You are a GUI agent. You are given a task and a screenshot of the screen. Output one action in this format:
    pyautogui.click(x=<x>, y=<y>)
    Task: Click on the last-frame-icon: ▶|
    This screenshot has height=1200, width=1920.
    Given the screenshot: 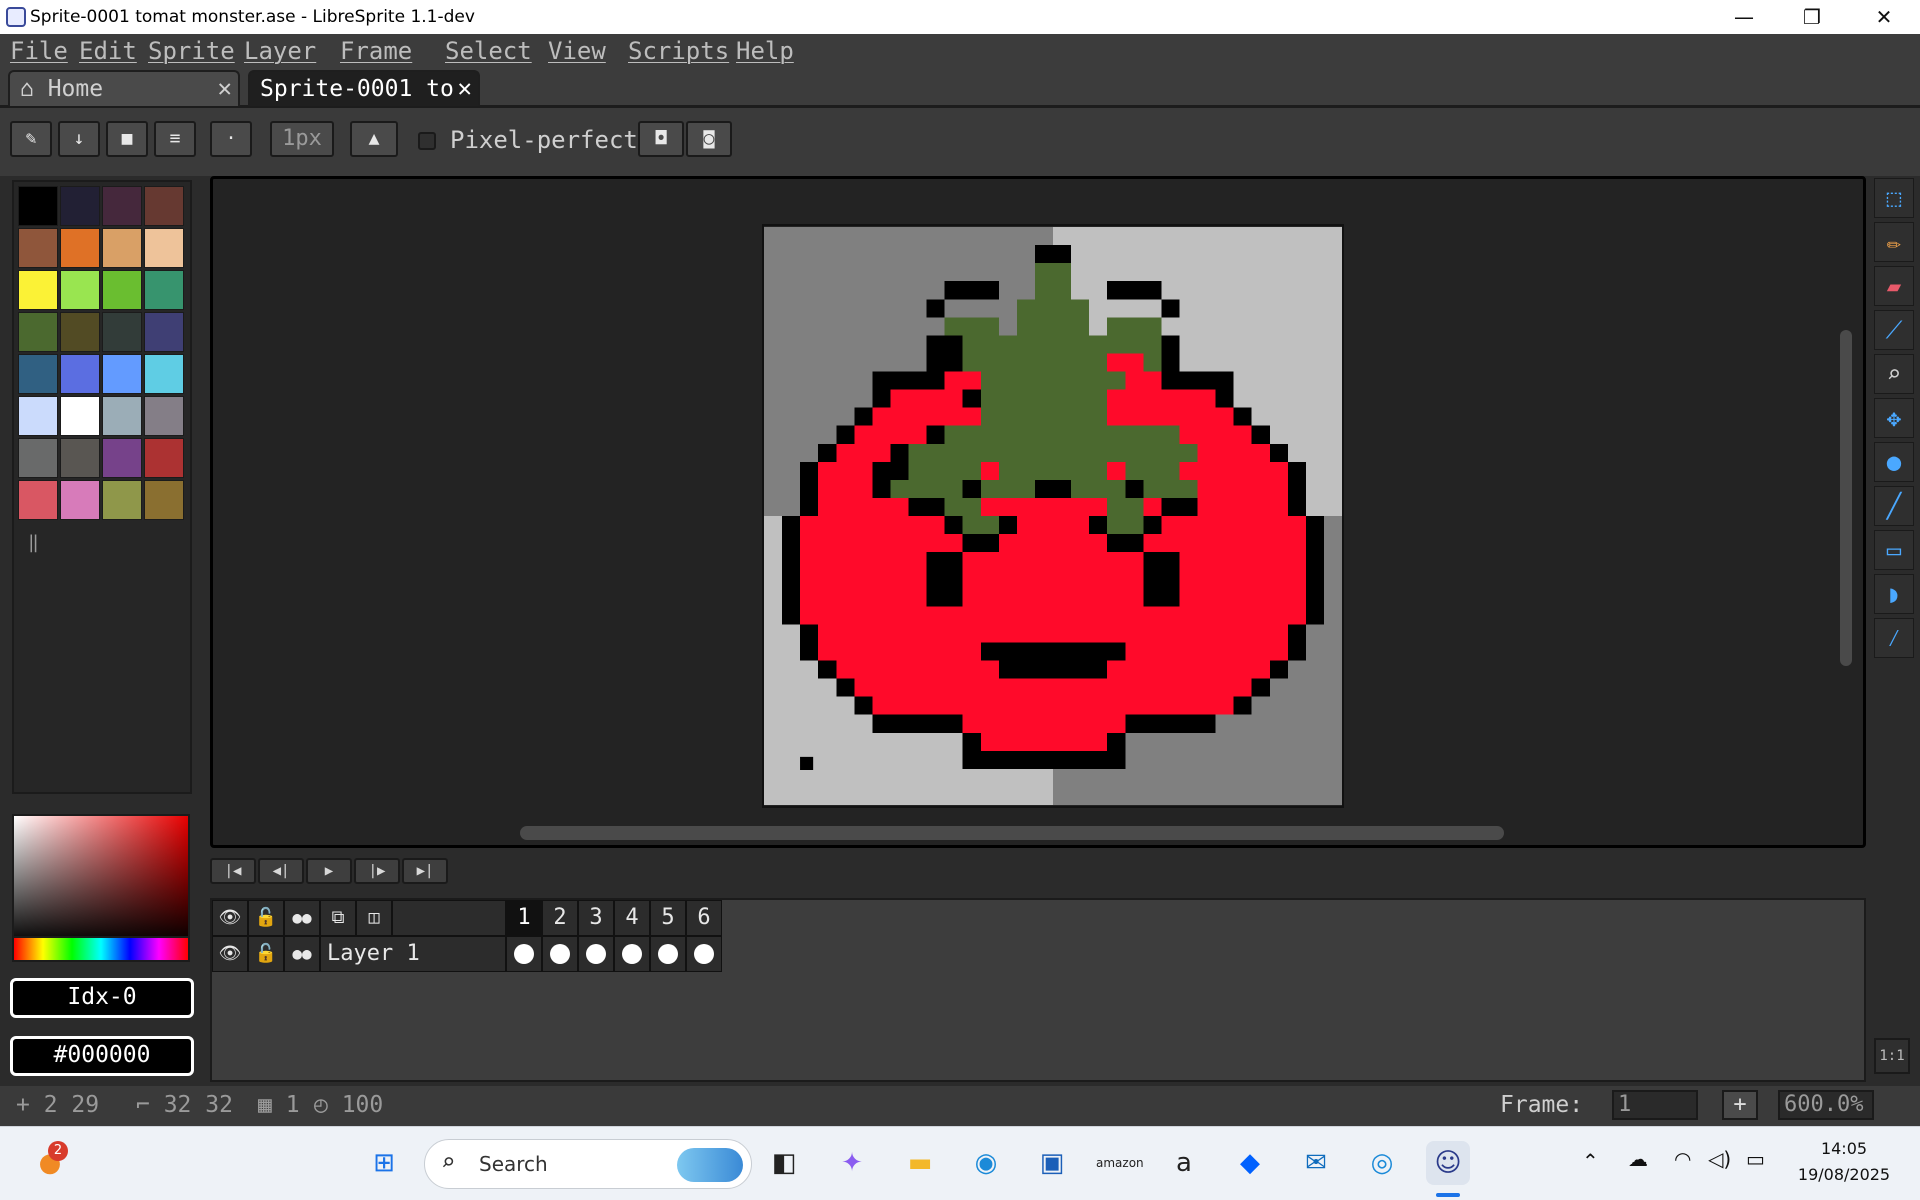 What is the action you would take?
    pyautogui.click(x=425, y=871)
    